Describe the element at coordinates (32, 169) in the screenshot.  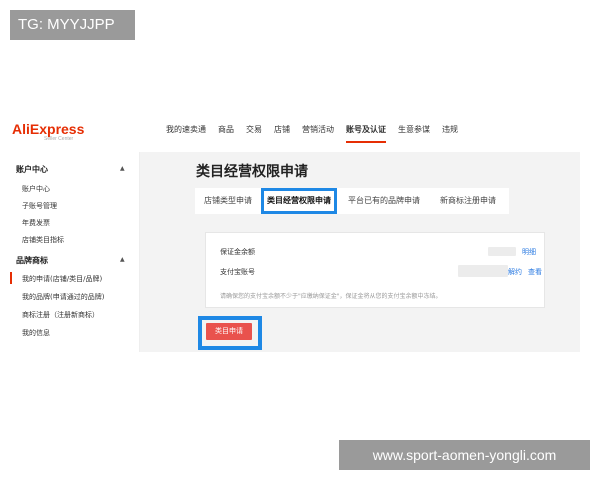
I see `sidebar-group-account: 账户中心` at that location.